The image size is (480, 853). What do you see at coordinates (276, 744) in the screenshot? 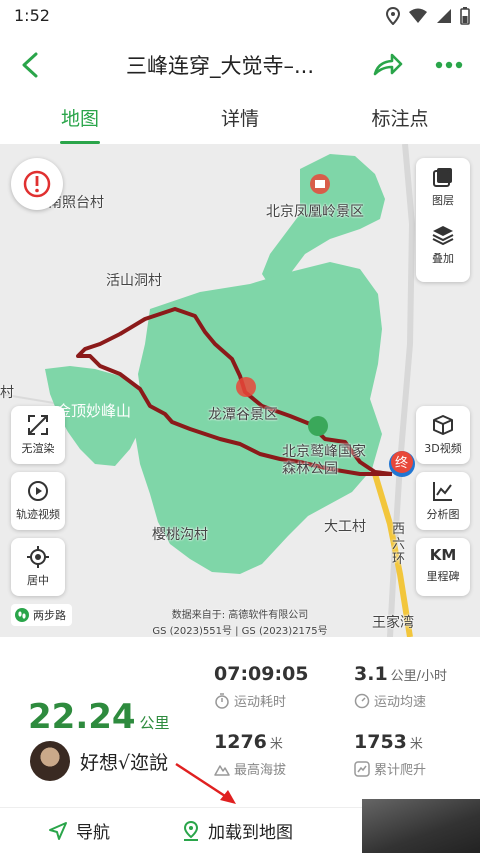
I see `altitude-unit: 米` at bounding box center [276, 744].